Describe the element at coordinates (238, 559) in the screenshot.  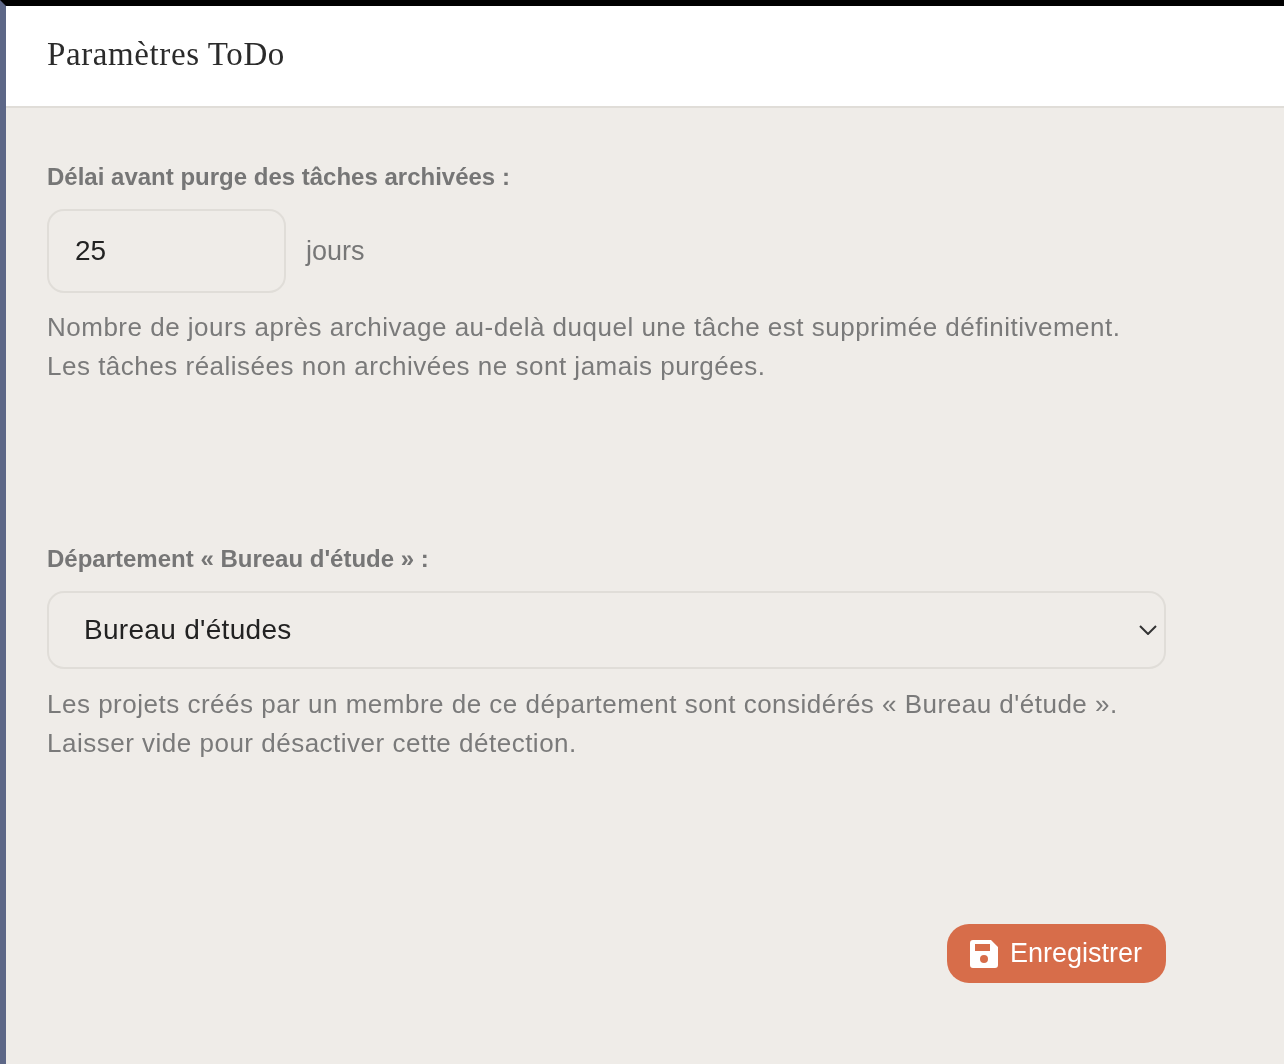
I see `field-label: Département « Bureau d'étude » :` at that location.